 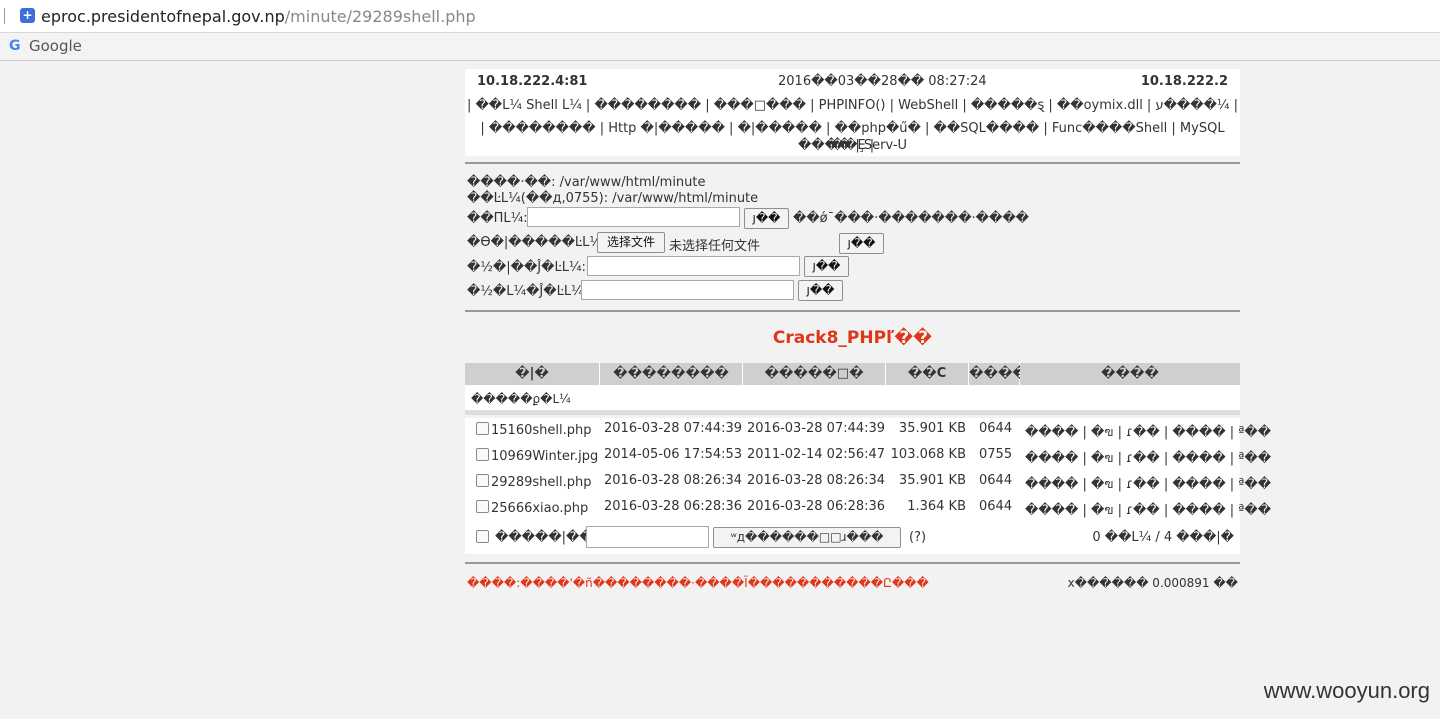 I want to click on file-size: 1.364 KB, so click(x=936, y=506).